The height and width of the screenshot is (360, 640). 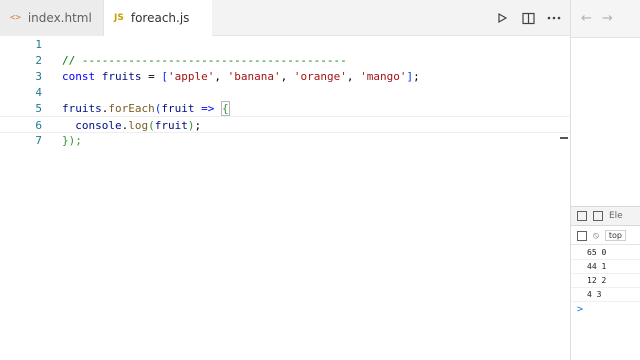 What do you see at coordinates (605, 281) in the screenshot?
I see `console-log-row: 12 2` at bounding box center [605, 281].